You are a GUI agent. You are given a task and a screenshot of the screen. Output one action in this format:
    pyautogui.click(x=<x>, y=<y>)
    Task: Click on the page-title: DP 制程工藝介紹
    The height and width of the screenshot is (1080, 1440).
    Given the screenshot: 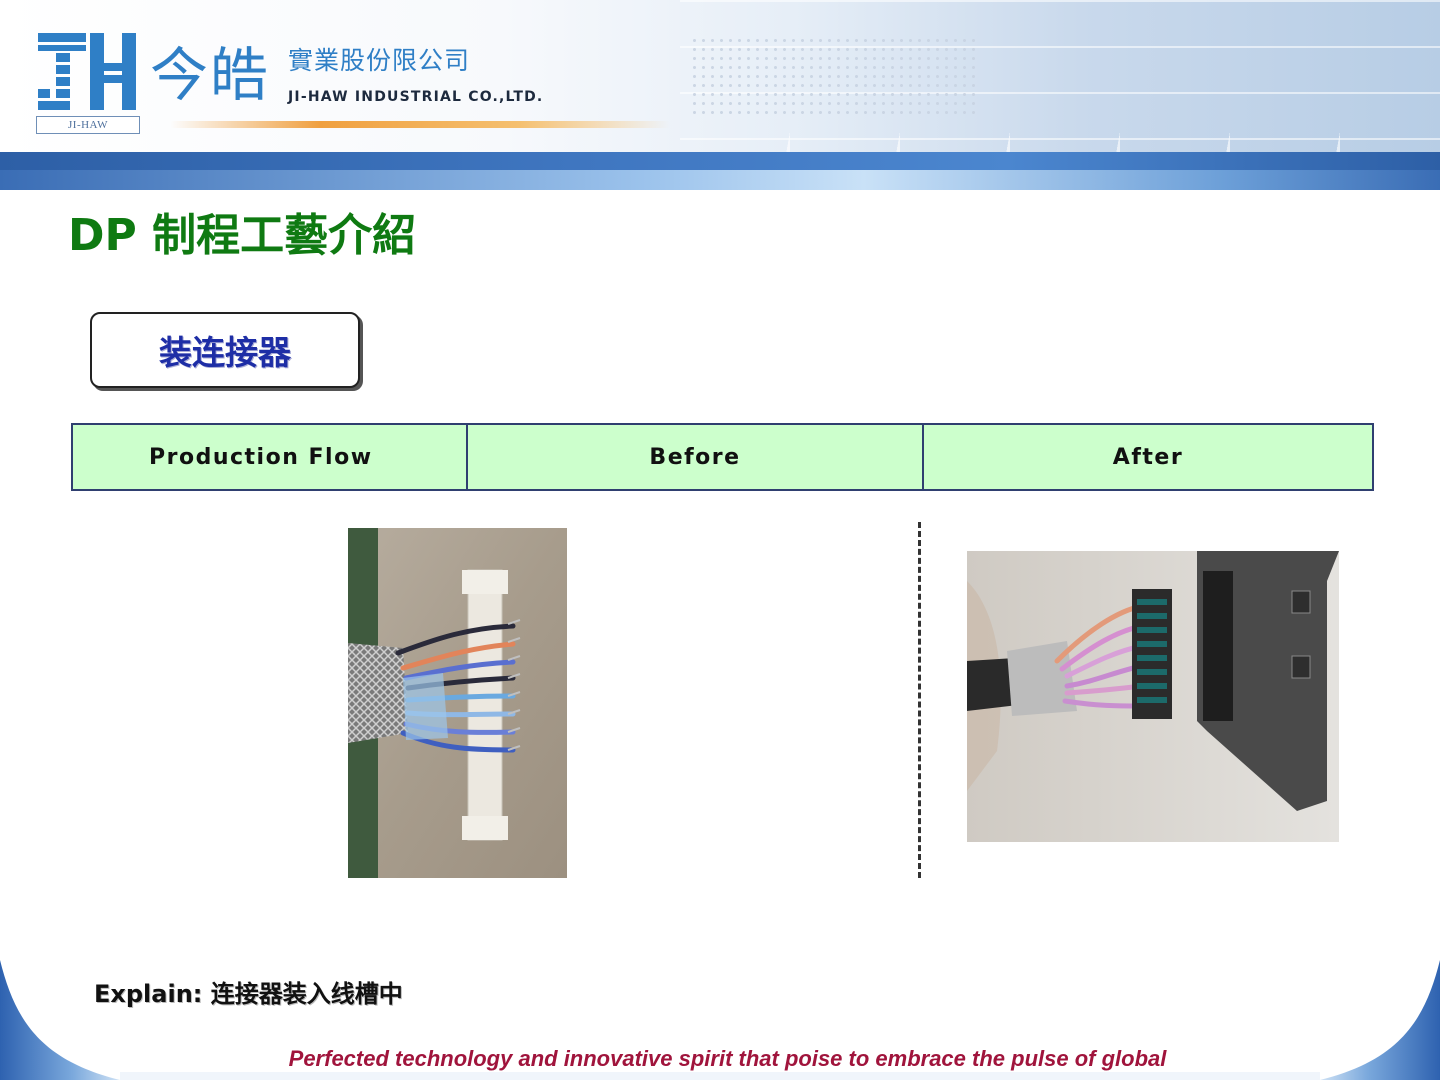 What is the action you would take?
    pyautogui.click(x=242, y=235)
    